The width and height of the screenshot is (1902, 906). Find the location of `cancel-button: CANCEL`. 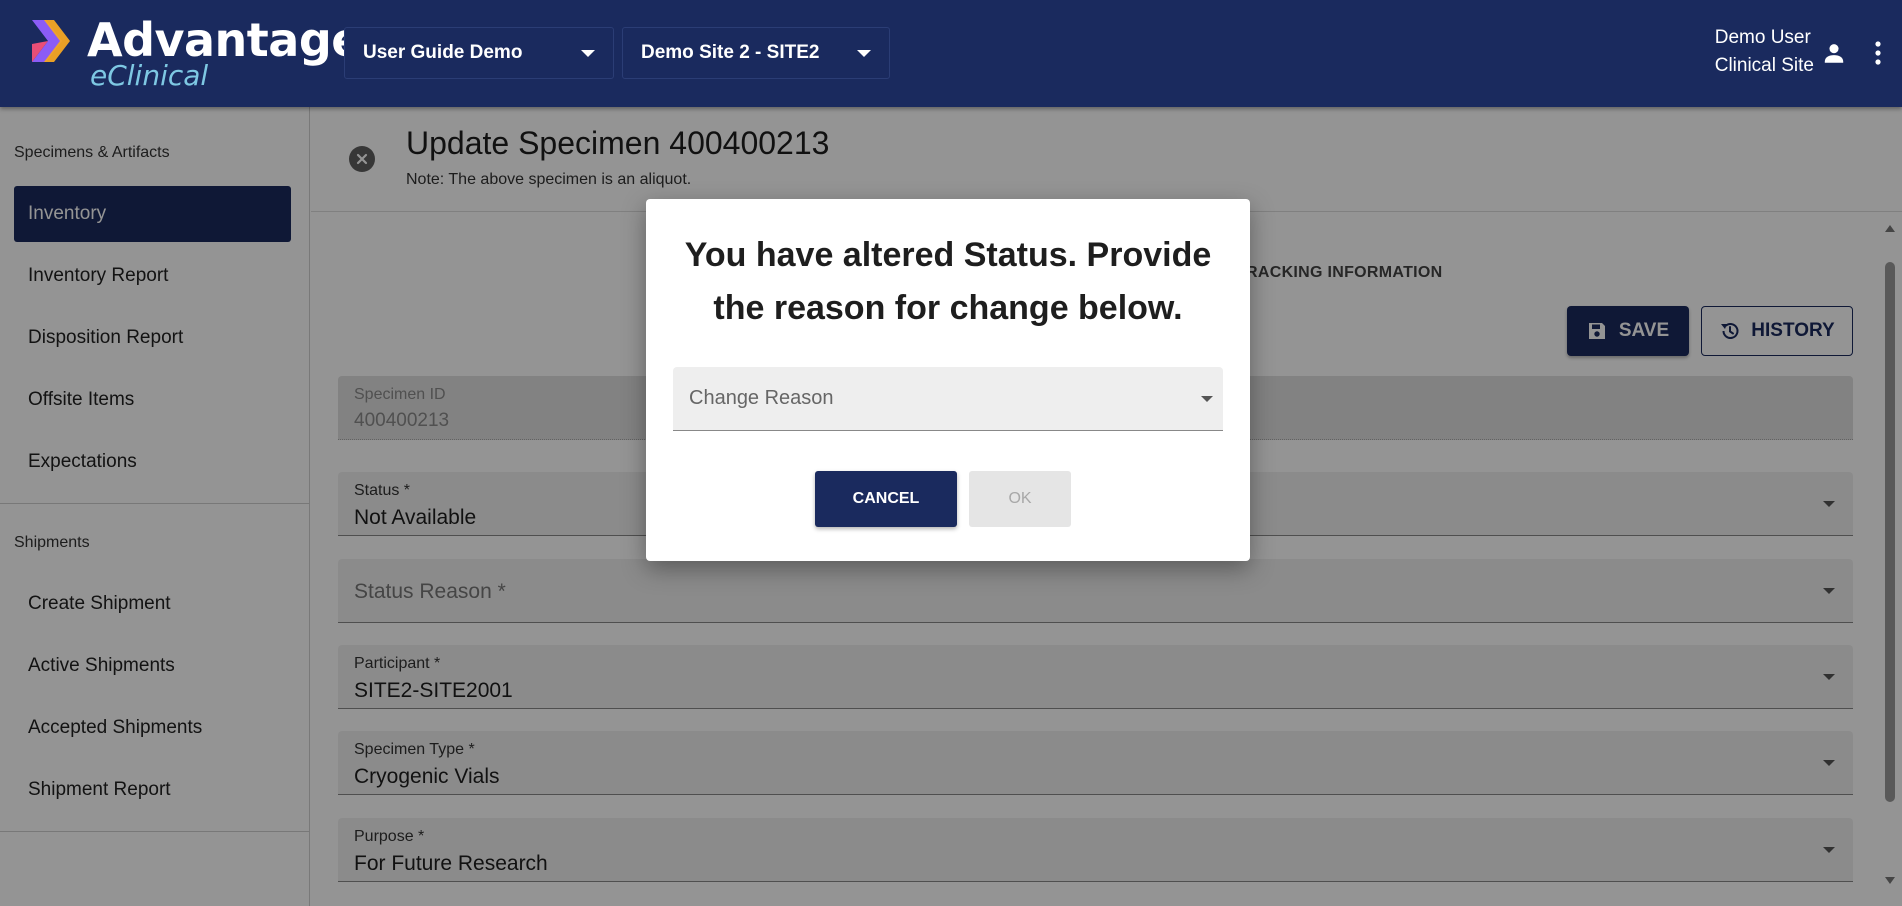

cancel-button: CANCEL is located at coordinates (886, 499).